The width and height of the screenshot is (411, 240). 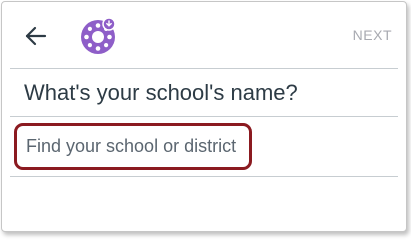 What do you see at coordinates (161, 92) in the screenshot?
I see `school-name-question: What's your school's name?` at bounding box center [161, 92].